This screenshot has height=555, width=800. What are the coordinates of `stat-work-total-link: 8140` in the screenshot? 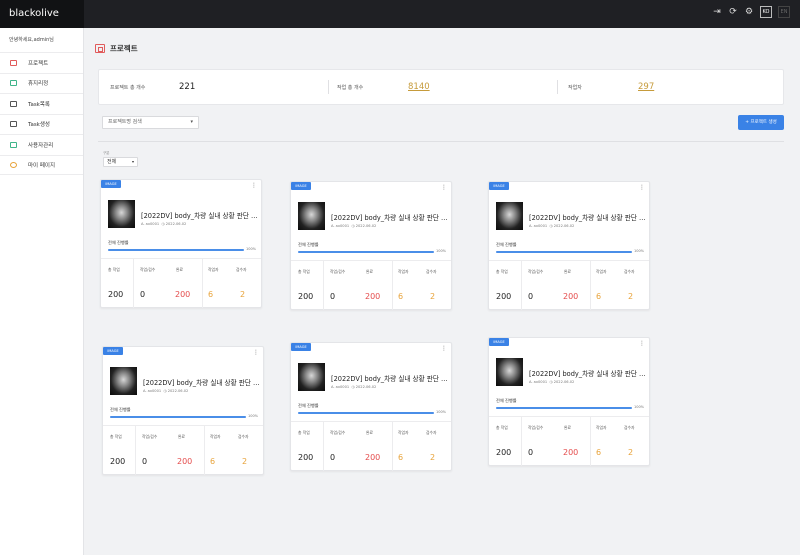 It's located at (419, 87).